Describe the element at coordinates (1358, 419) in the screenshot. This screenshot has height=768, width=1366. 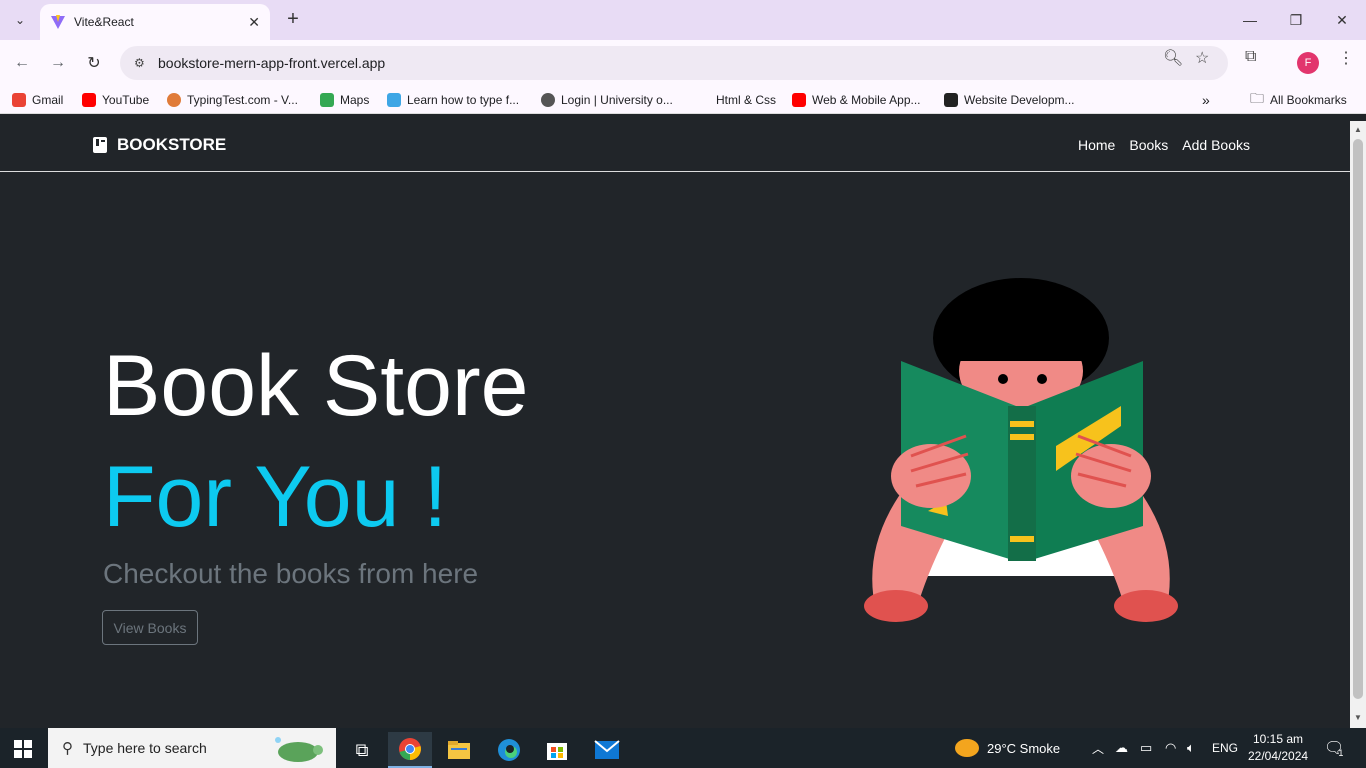
I see `scroll-thumb` at that location.